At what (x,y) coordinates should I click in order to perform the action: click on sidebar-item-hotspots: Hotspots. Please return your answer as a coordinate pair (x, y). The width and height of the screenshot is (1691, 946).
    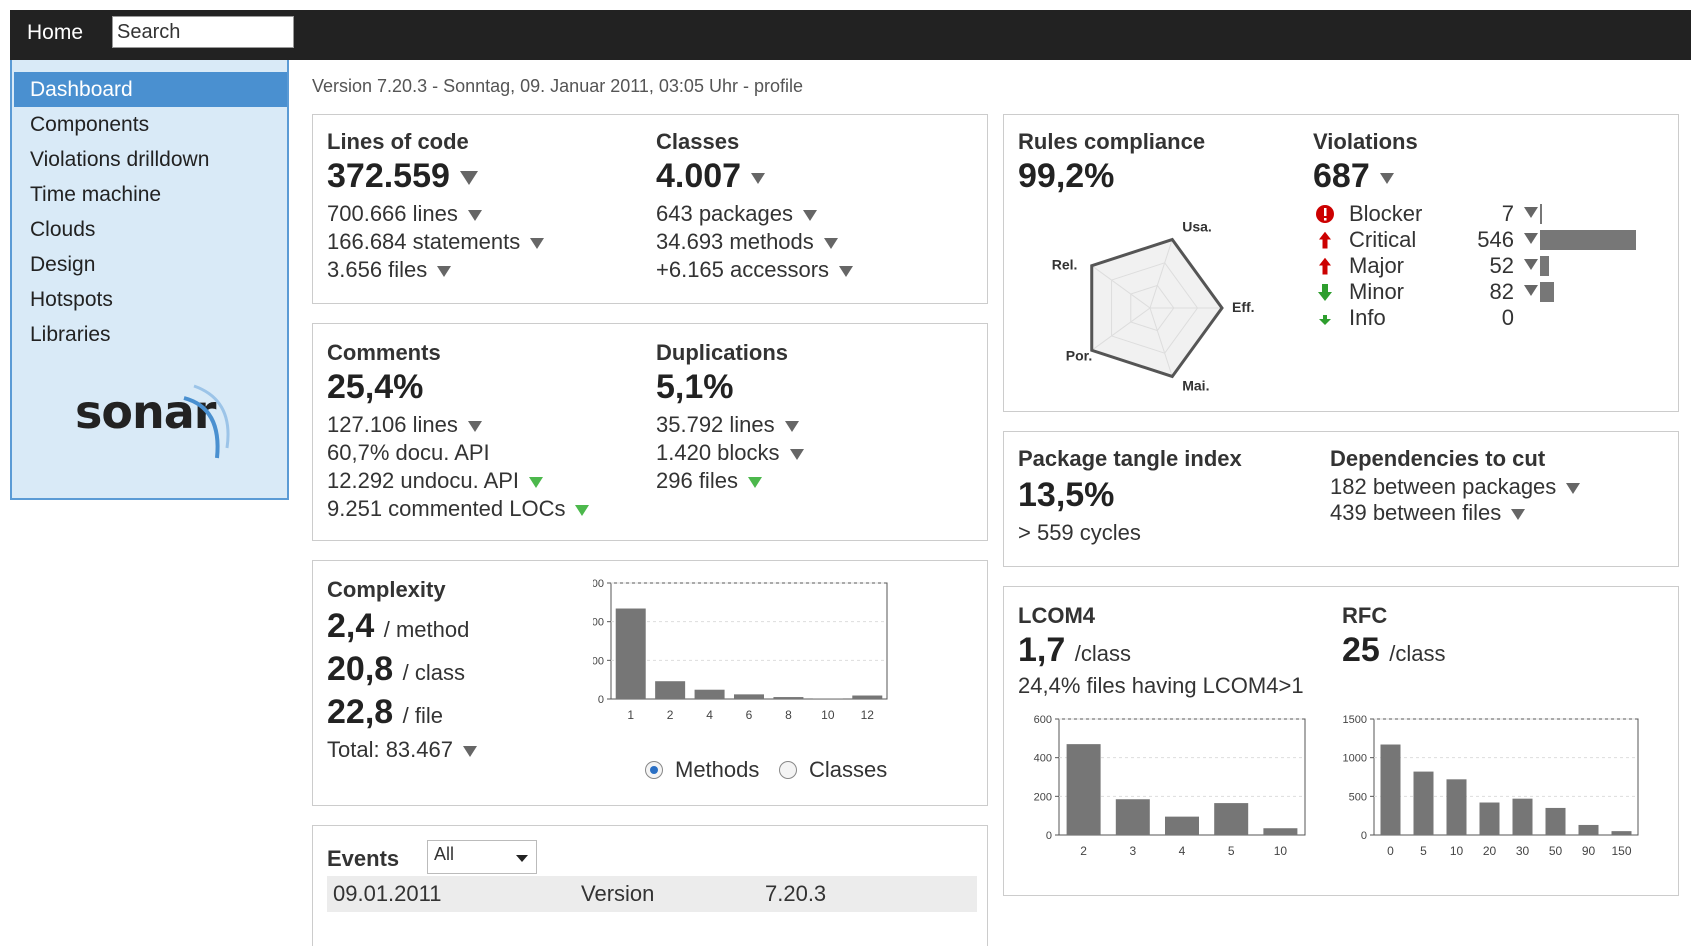
    Looking at the image, I should click on (150, 299).